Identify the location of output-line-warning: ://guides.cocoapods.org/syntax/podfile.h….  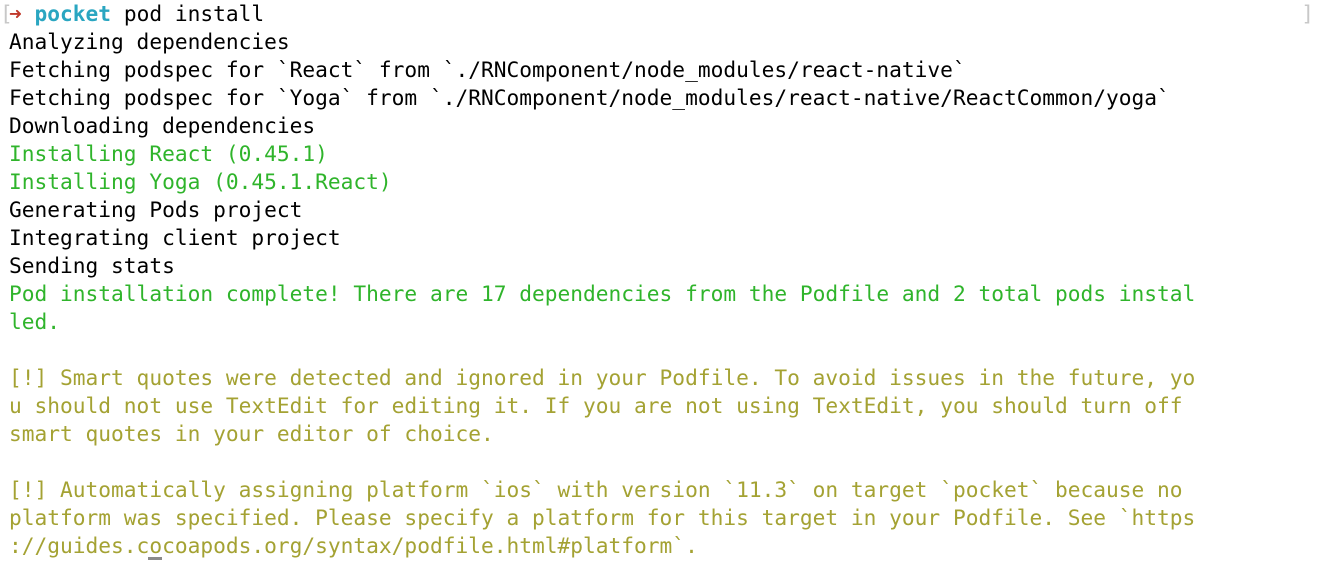
(353, 545).